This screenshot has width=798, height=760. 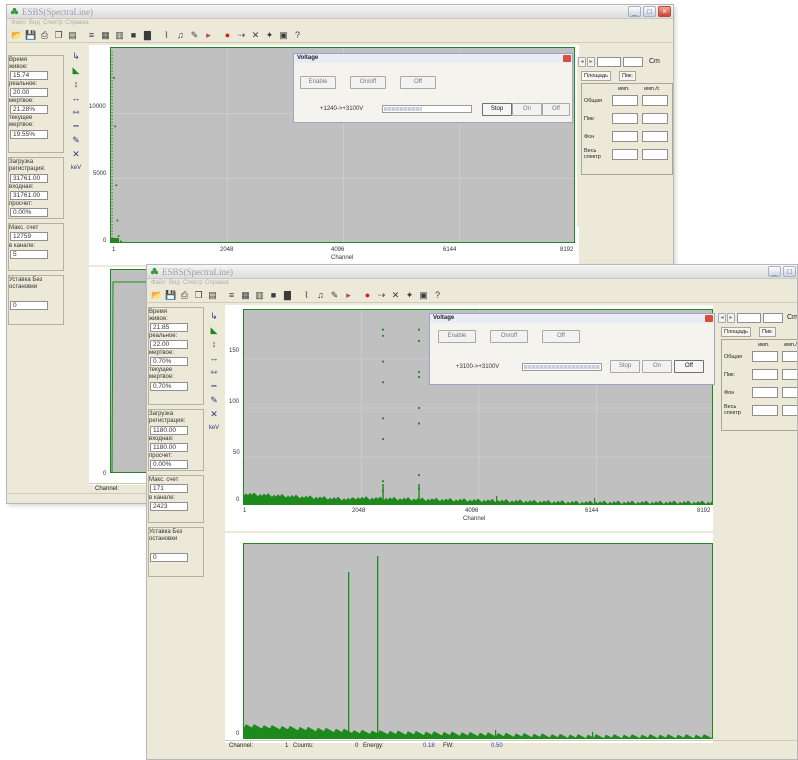 What do you see at coordinates (340, 12) in the screenshot?
I see `title-bar: ESBS(SpectraLine) _ □ ×` at bounding box center [340, 12].